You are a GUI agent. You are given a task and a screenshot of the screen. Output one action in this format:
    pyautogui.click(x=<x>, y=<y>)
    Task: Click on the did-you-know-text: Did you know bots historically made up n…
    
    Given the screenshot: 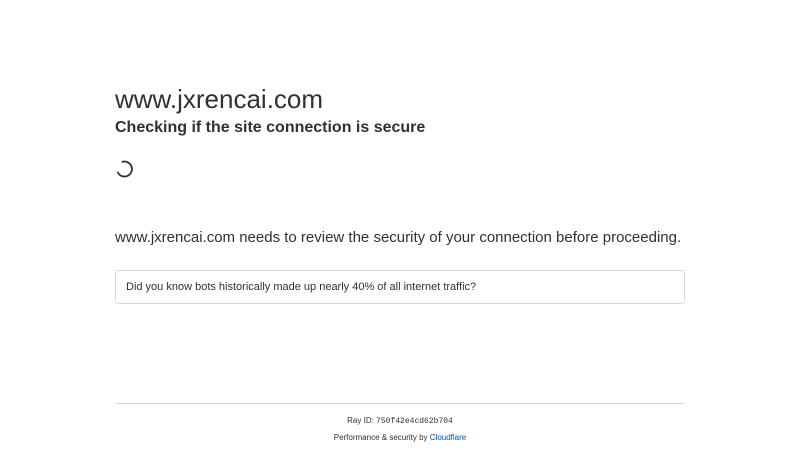 What is the action you would take?
    pyautogui.click(x=301, y=287)
    